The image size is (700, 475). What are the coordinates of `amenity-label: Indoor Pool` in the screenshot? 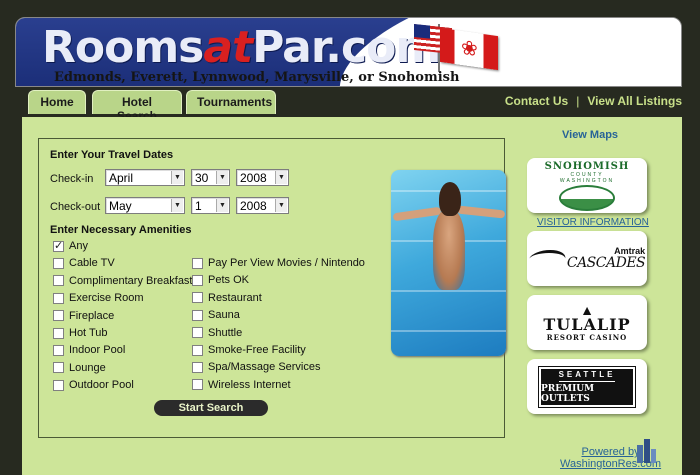 It's located at (97, 350).